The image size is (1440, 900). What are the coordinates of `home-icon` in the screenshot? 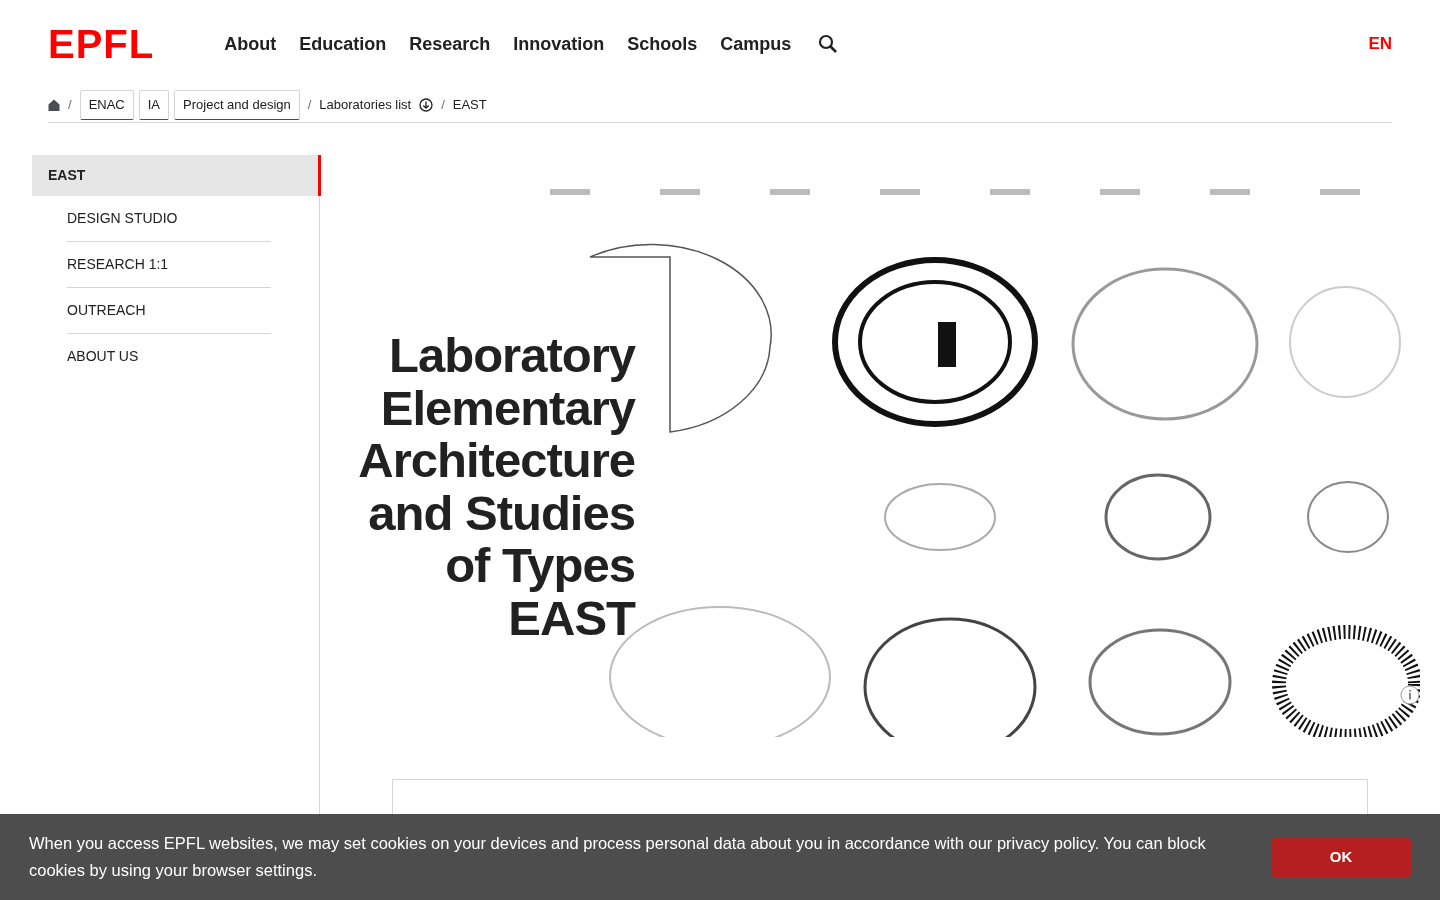 It's located at (54, 105).